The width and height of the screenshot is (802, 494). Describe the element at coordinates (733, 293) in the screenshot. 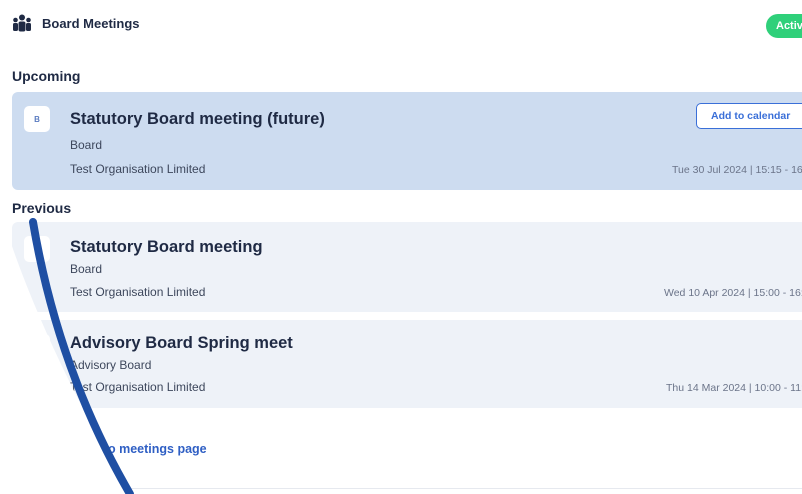

I see `meeting-date: Wed 10 Apr 2024 | 15:00 - 16:00` at that location.